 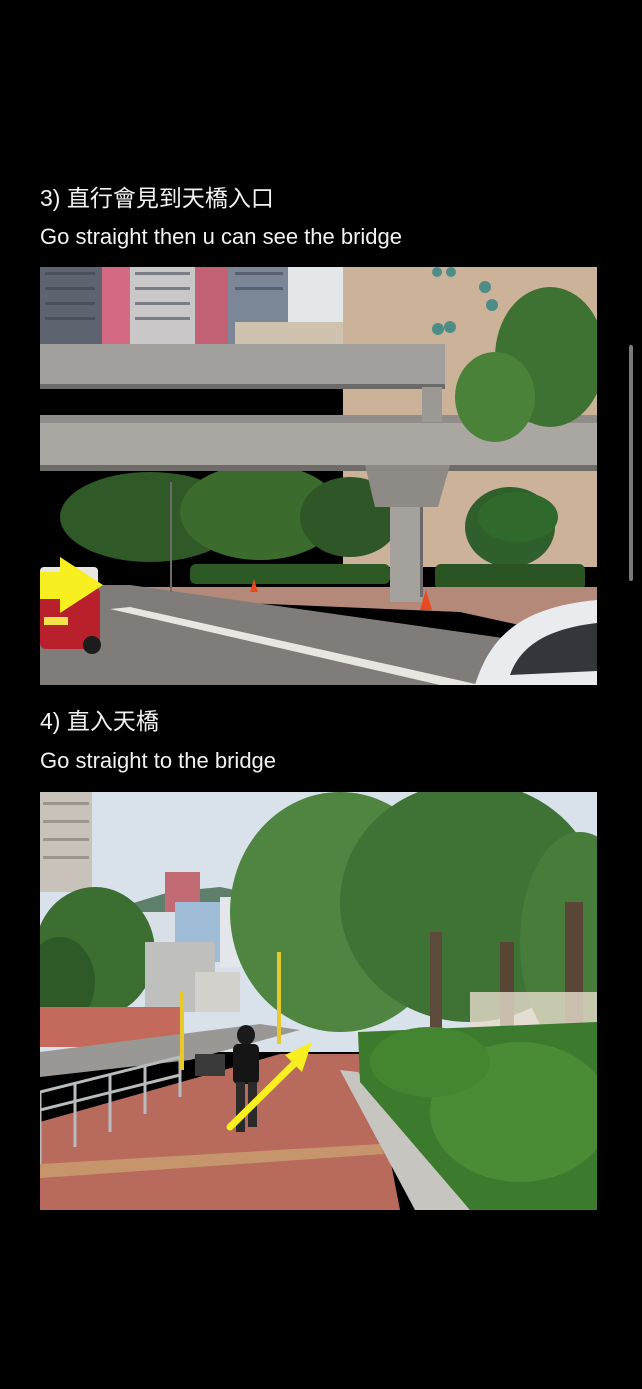 What do you see at coordinates (50, 721) in the screenshot?
I see `step-4-number: 4)` at bounding box center [50, 721].